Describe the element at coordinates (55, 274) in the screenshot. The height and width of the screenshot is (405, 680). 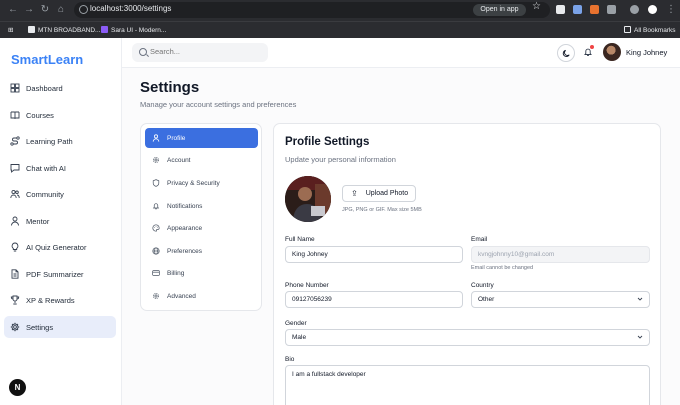
I see `sidebar-item-label: PDF Summarizer` at that location.